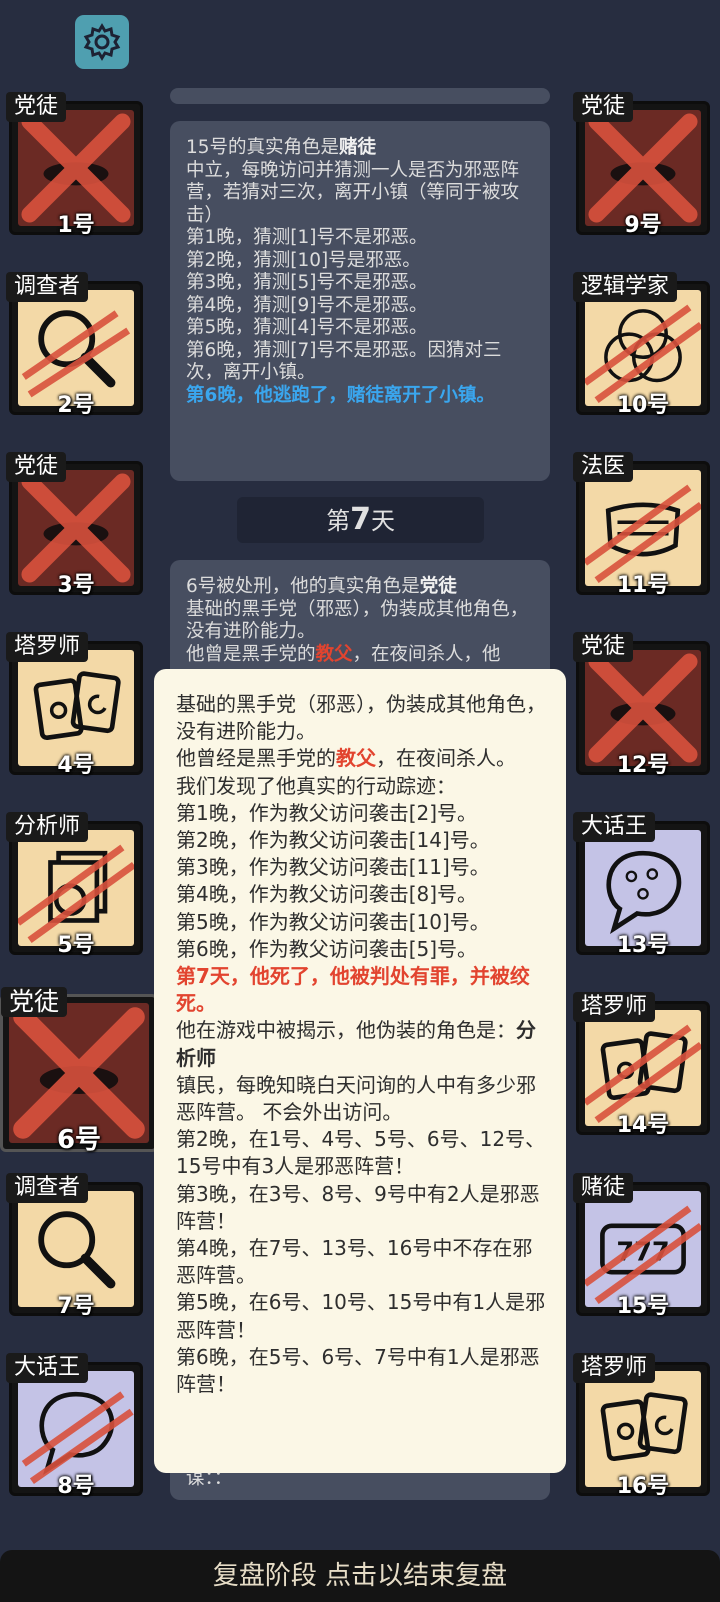  I want to click on log-text: 15号的真实角色是, so click(263, 147).